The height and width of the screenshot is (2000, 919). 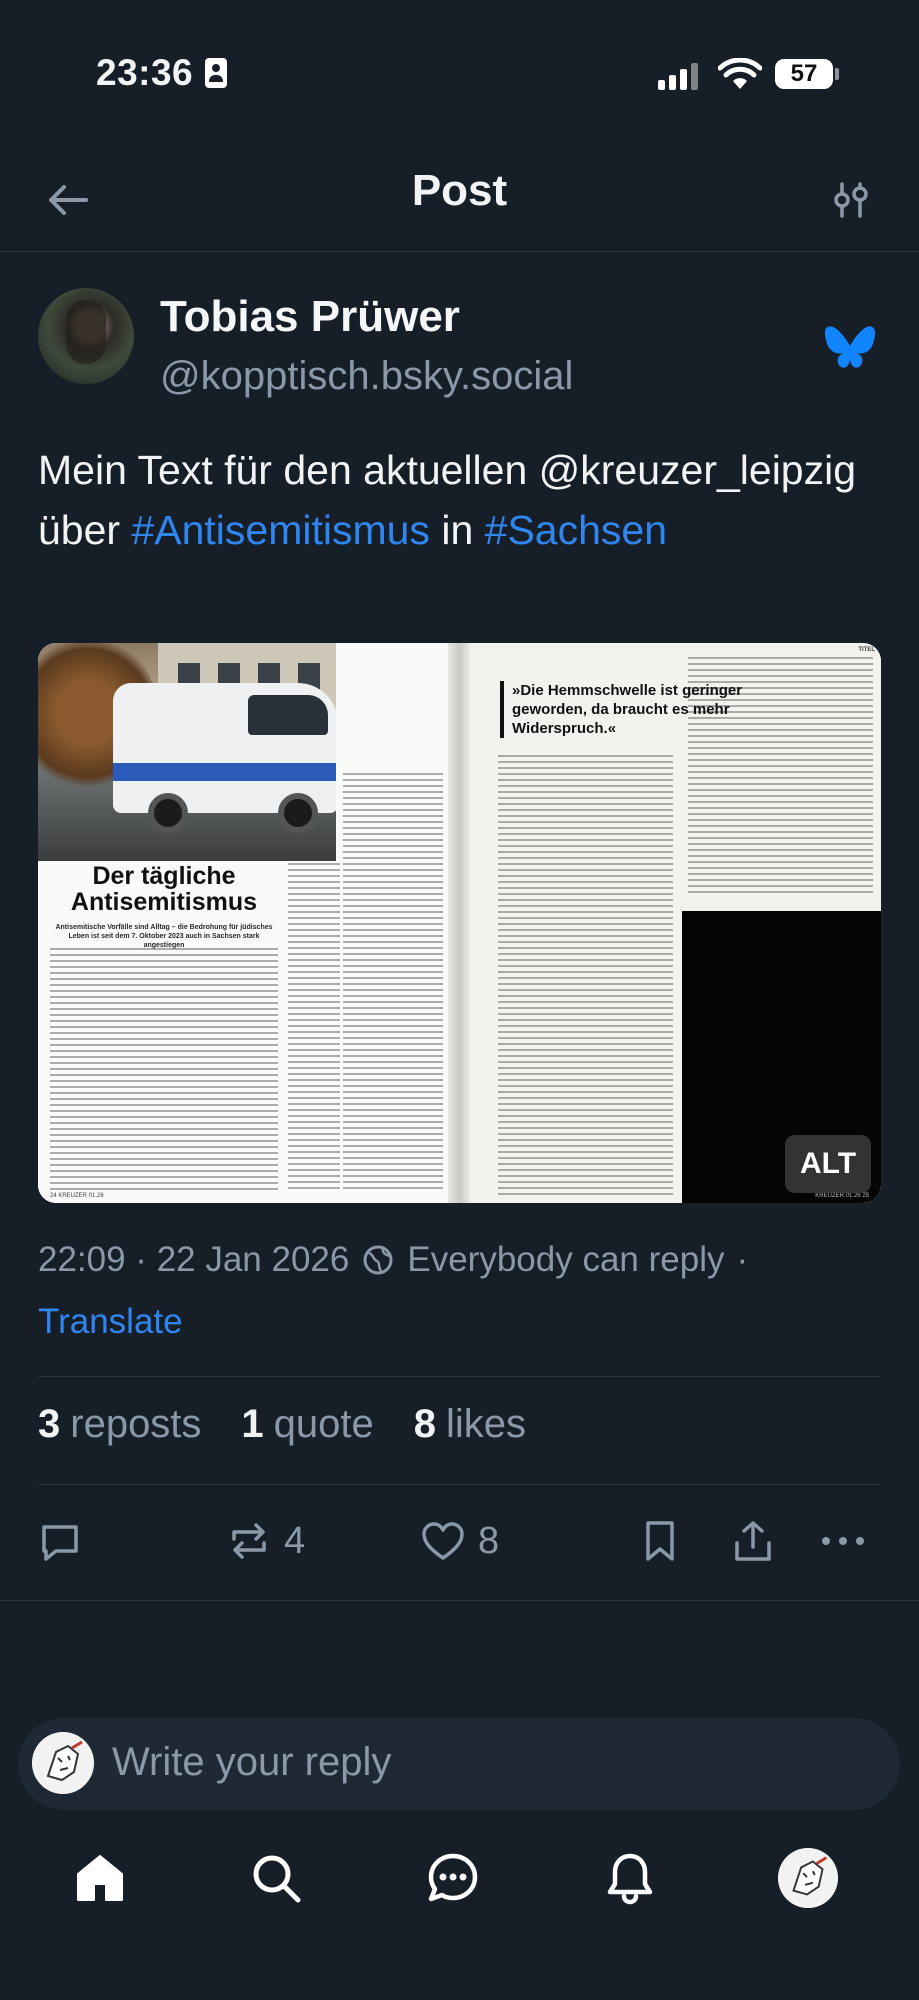 I want to click on tab-profile, so click(x=808, y=1878).